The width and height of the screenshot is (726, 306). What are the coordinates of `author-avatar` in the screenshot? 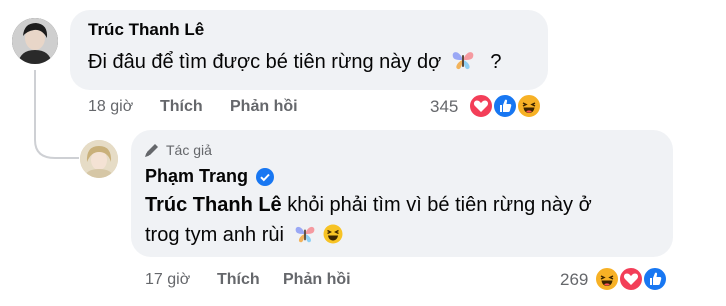 It's located at (99, 159).